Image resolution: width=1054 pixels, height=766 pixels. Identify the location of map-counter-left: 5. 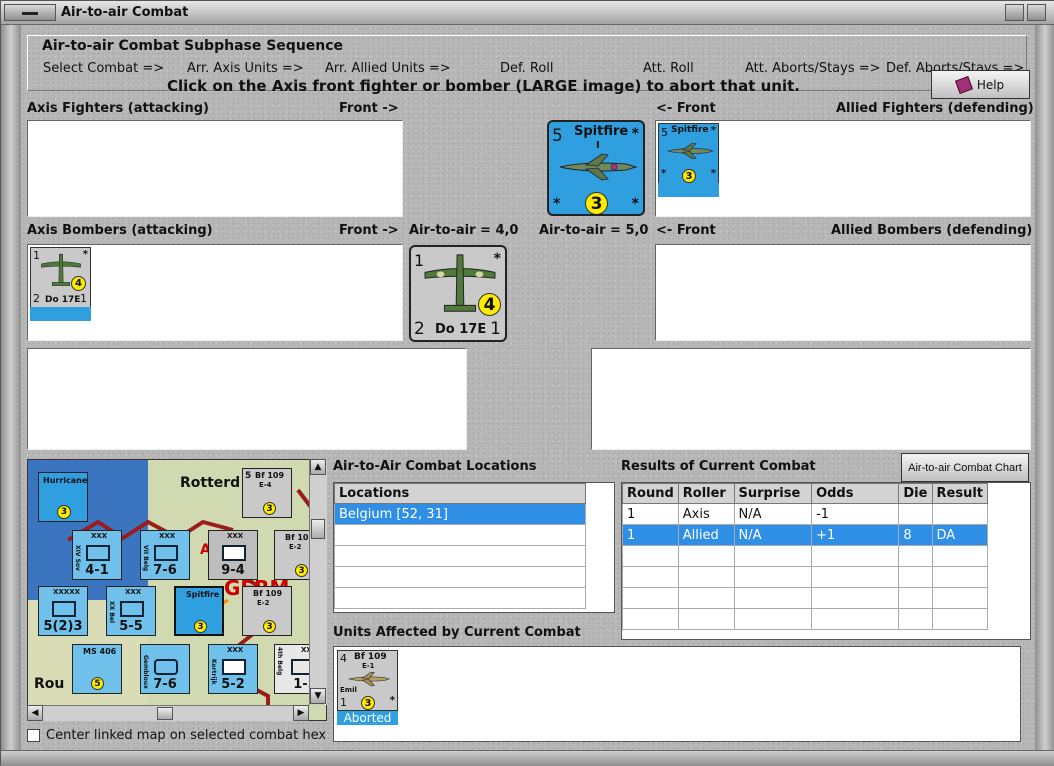
(248, 476).